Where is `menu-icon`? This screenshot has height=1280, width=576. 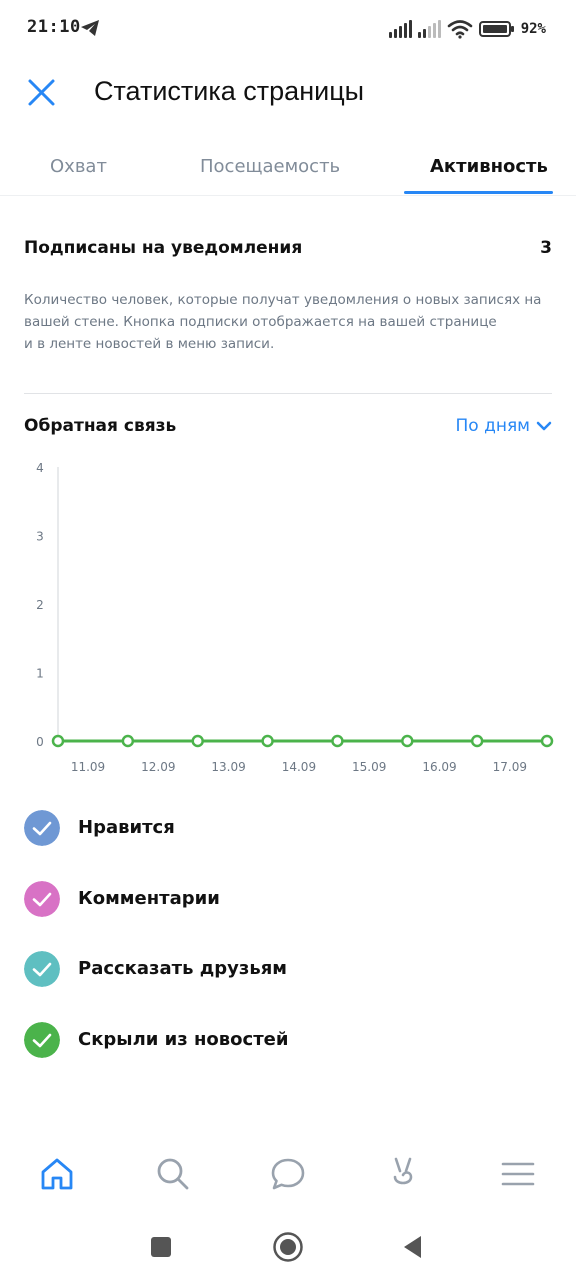
menu-icon is located at coordinates (518, 1174).